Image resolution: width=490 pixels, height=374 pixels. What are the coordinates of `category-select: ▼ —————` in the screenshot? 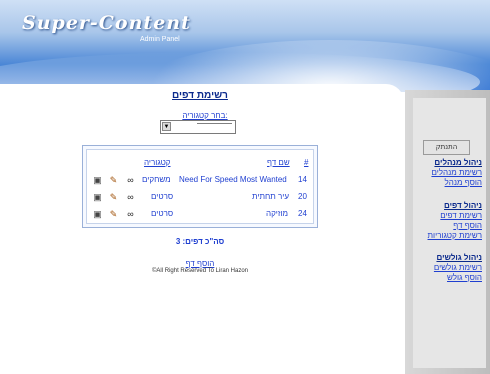 It's located at (198, 127).